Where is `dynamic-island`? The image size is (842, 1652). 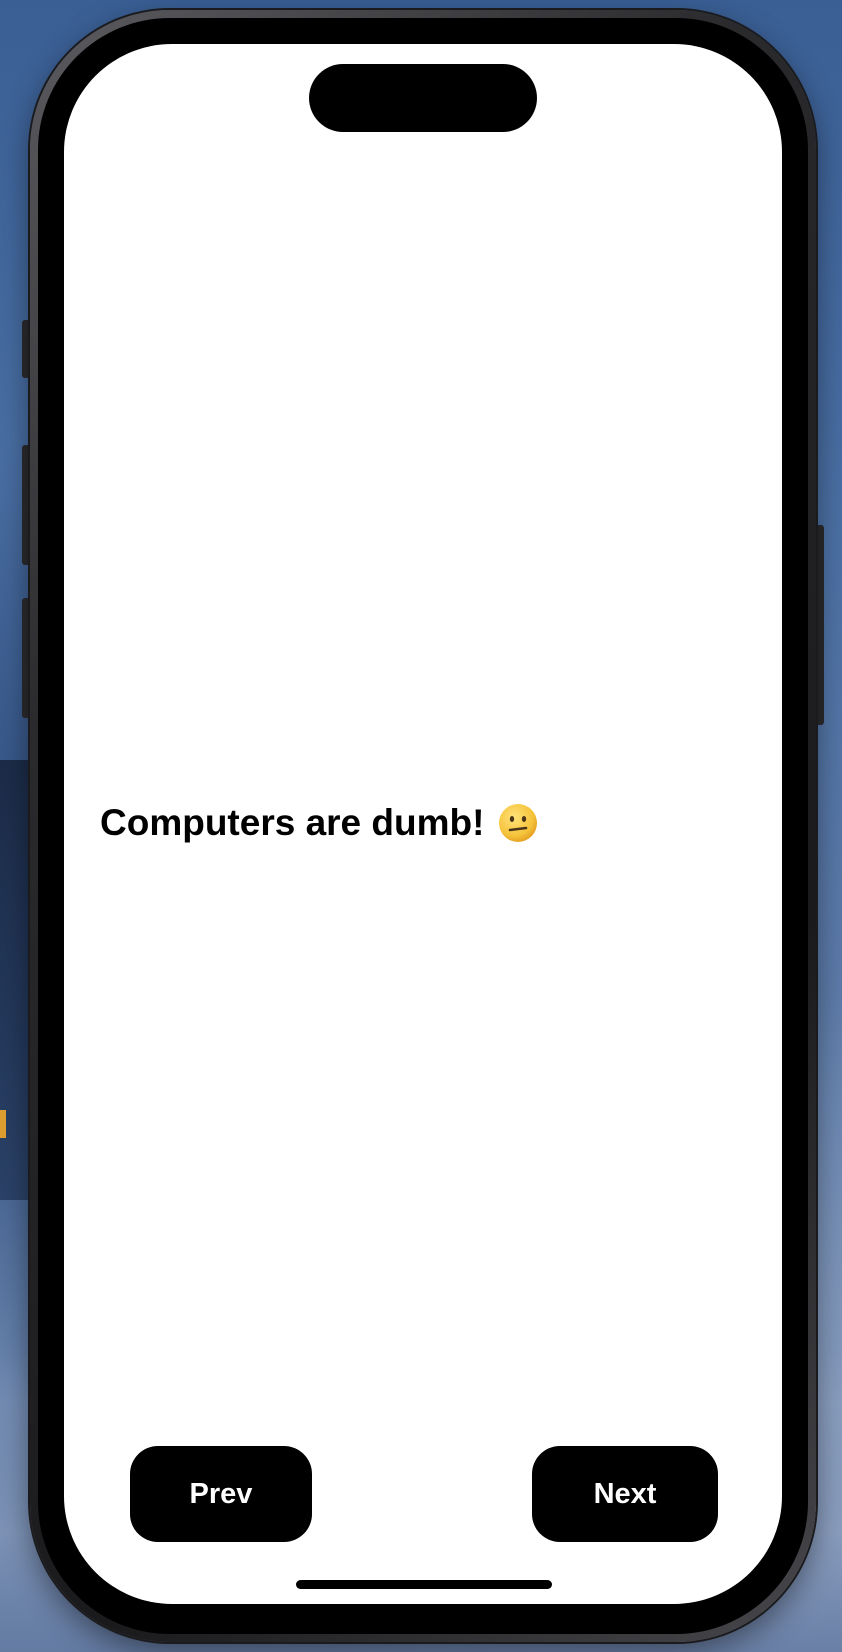 dynamic-island is located at coordinates (423, 98).